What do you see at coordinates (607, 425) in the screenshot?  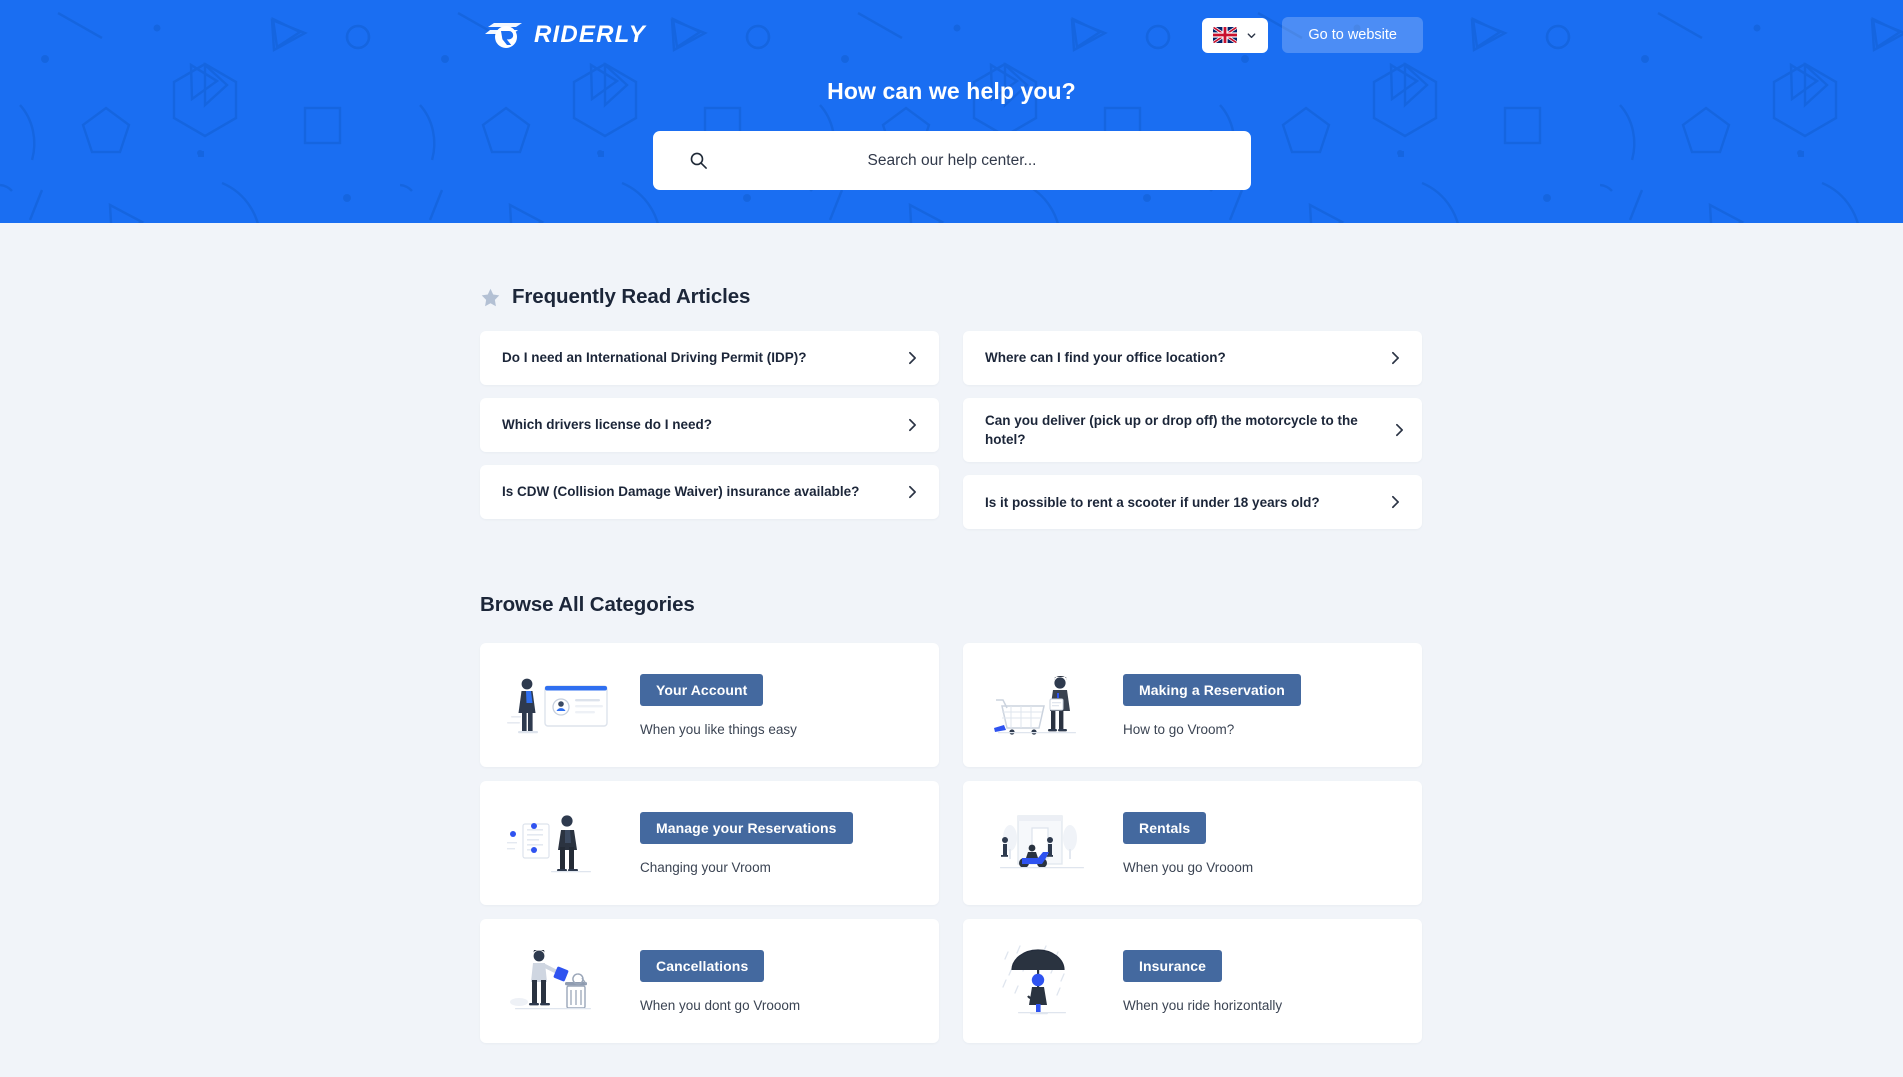 I see `article-title: Which drivers license do I need?` at bounding box center [607, 425].